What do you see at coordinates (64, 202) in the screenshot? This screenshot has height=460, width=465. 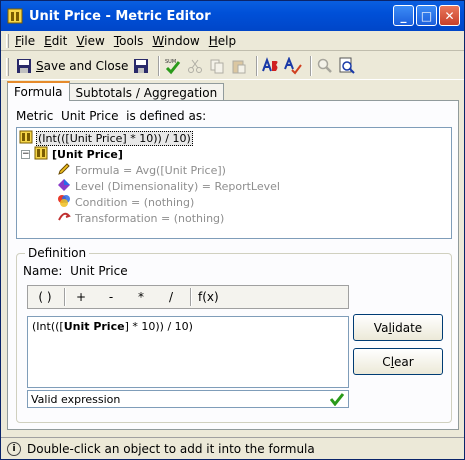 I see `condition-icon` at bounding box center [64, 202].